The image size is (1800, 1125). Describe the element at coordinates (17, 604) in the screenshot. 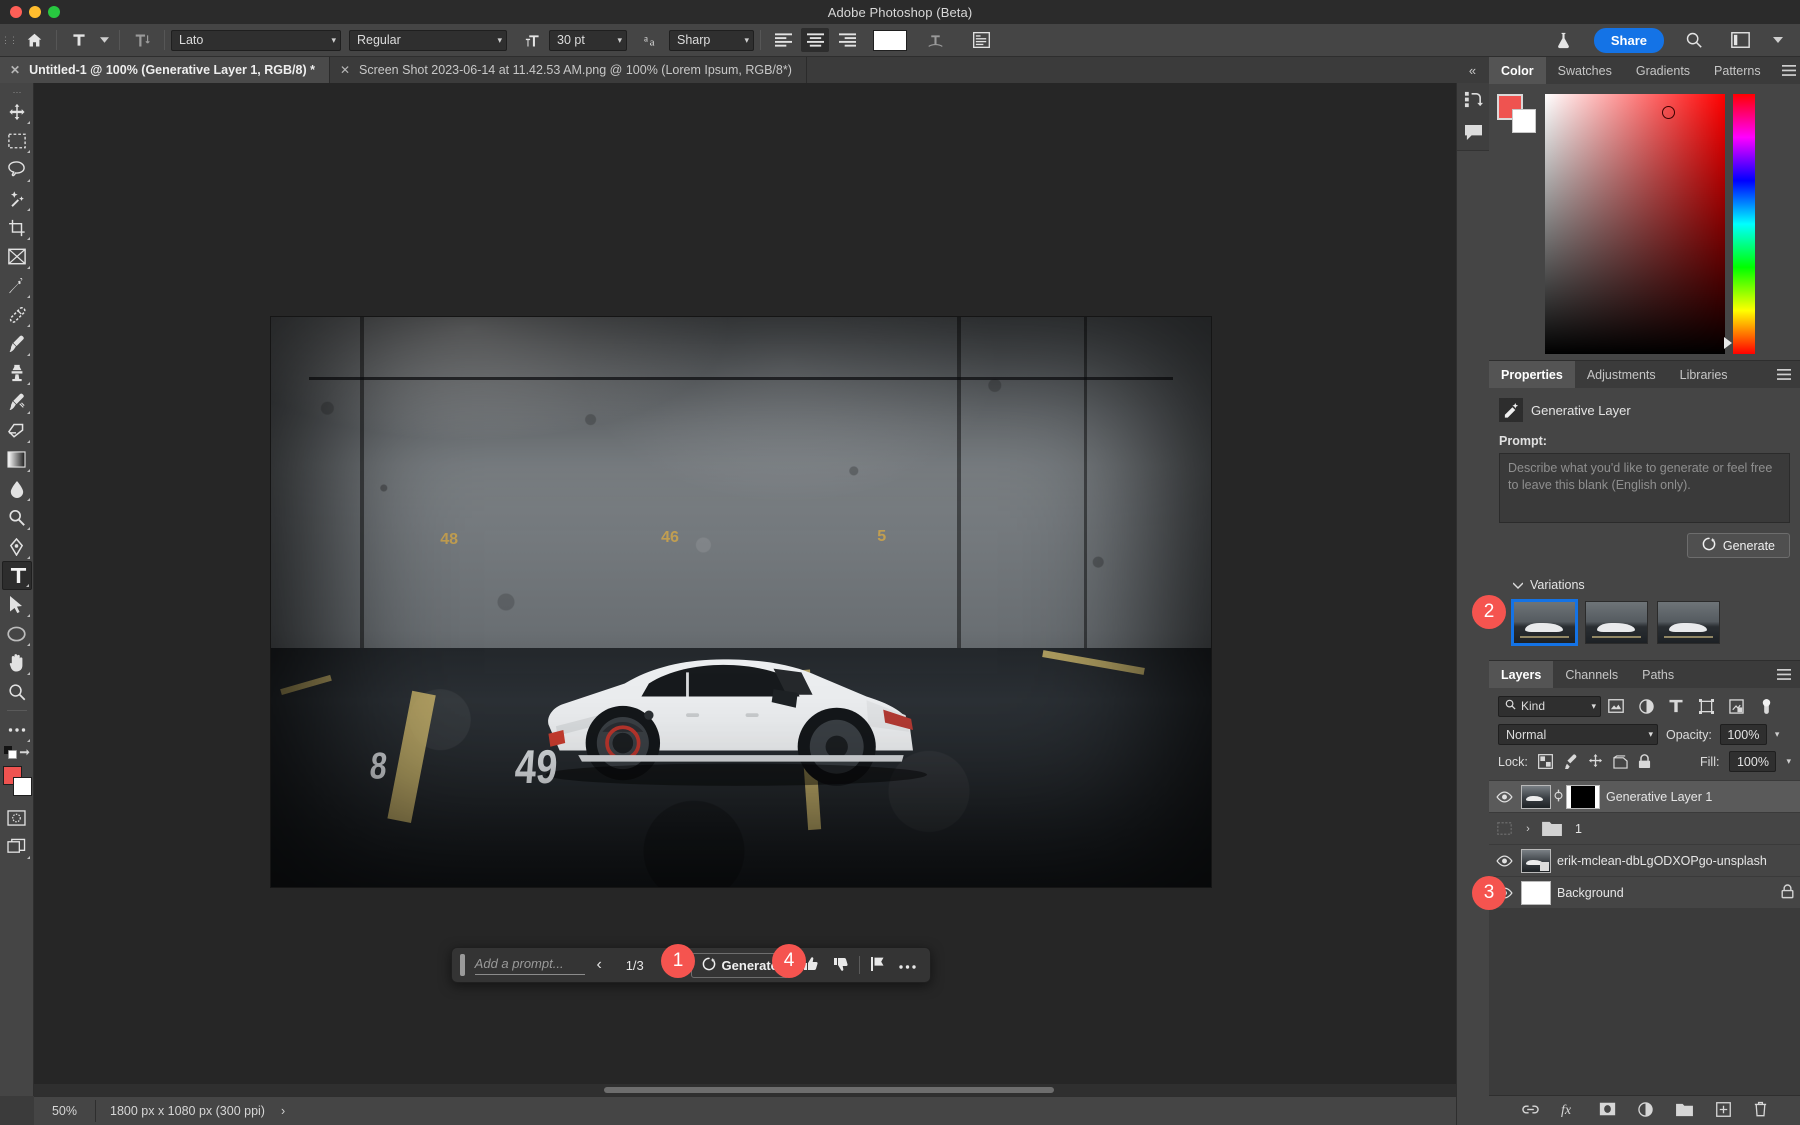

I see `sidebar-item-path-selection-tool` at that location.